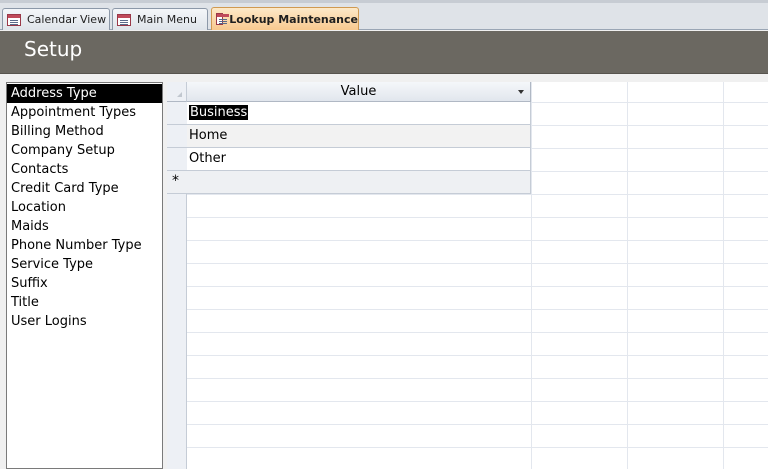 Image resolution: width=768 pixels, height=469 pixels. I want to click on tab-main-menu: Main Menu, so click(160, 19).